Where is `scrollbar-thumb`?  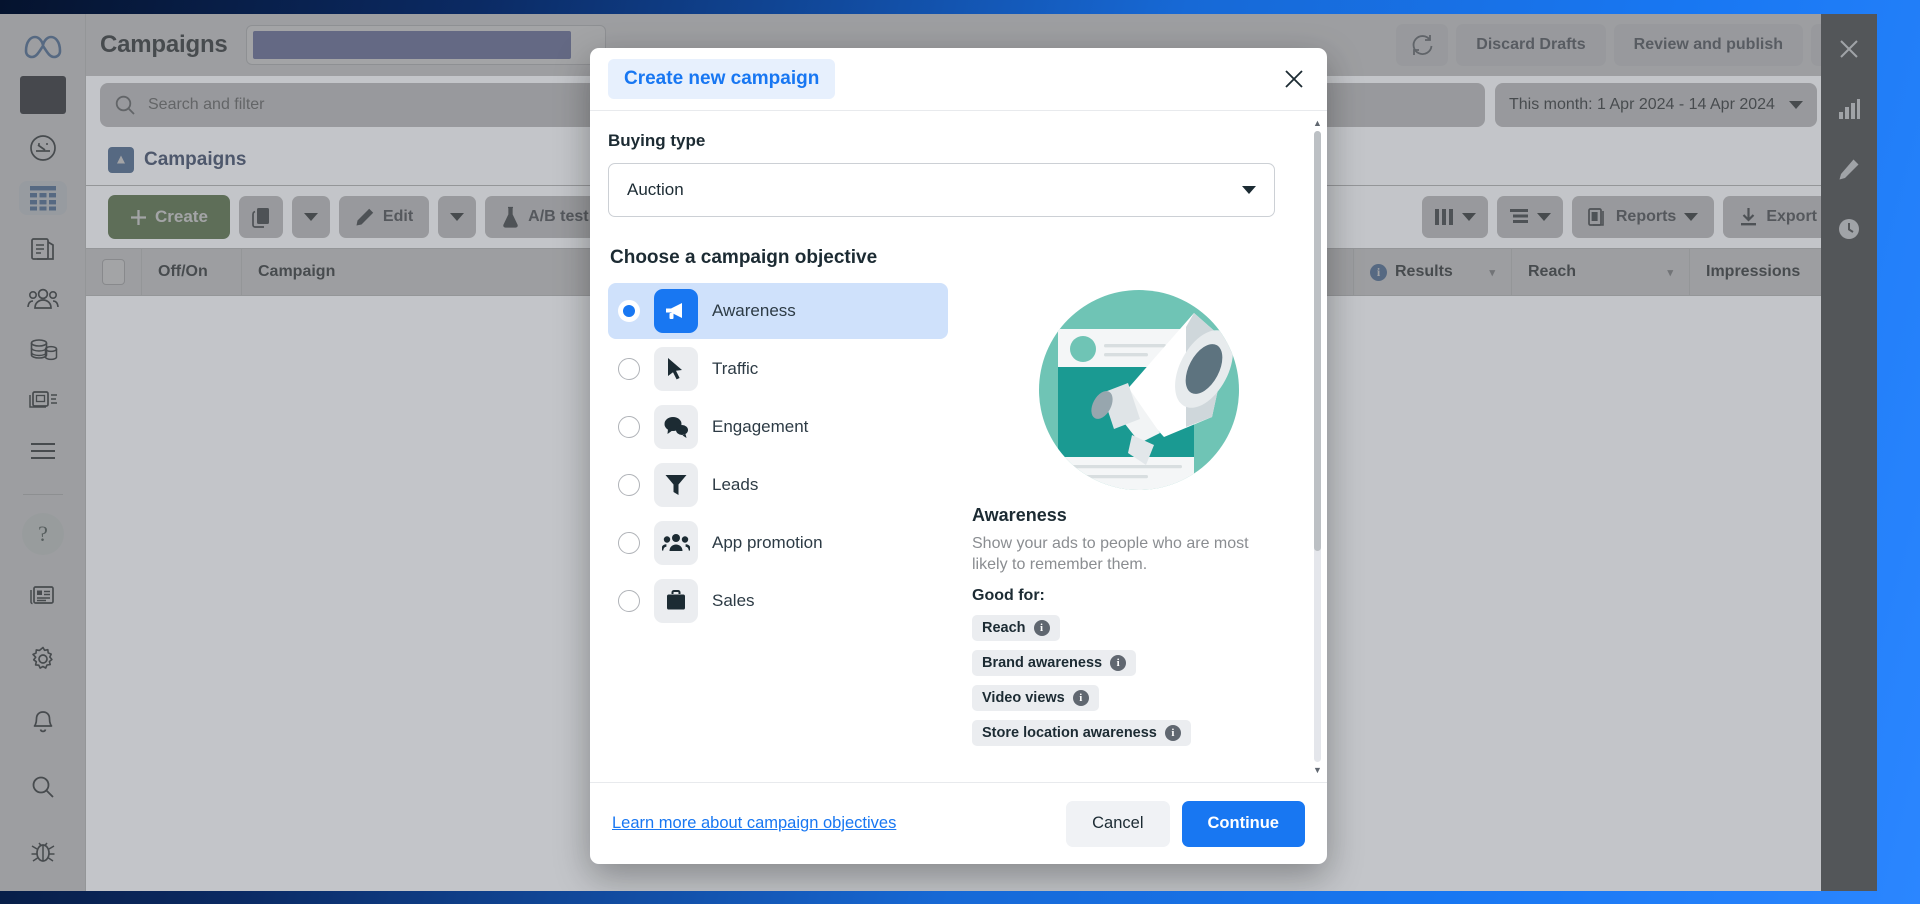
scrollbar-thumb is located at coordinates (1317, 341).